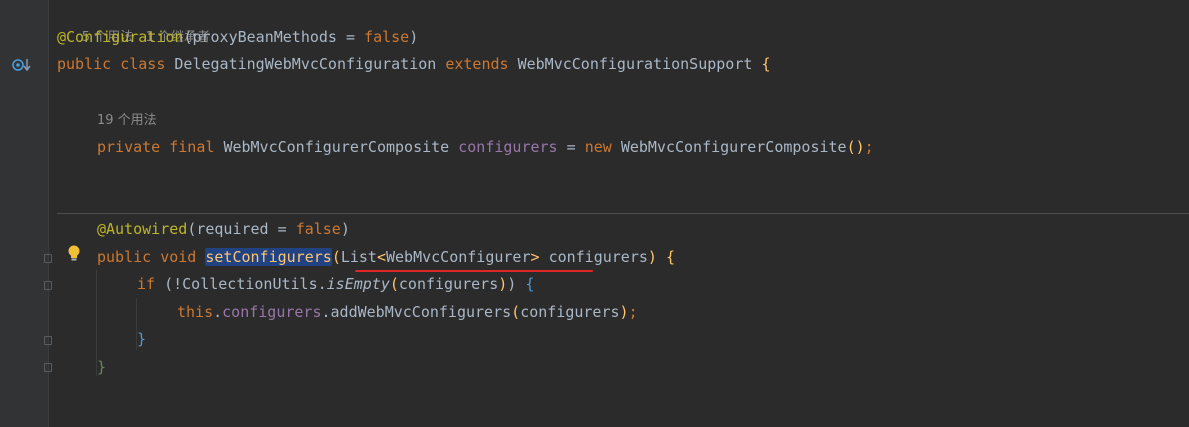 The image size is (1189, 427). Describe the element at coordinates (120, 37) in the screenshot. I see `configuration-annotation: @Configuration` at that location.